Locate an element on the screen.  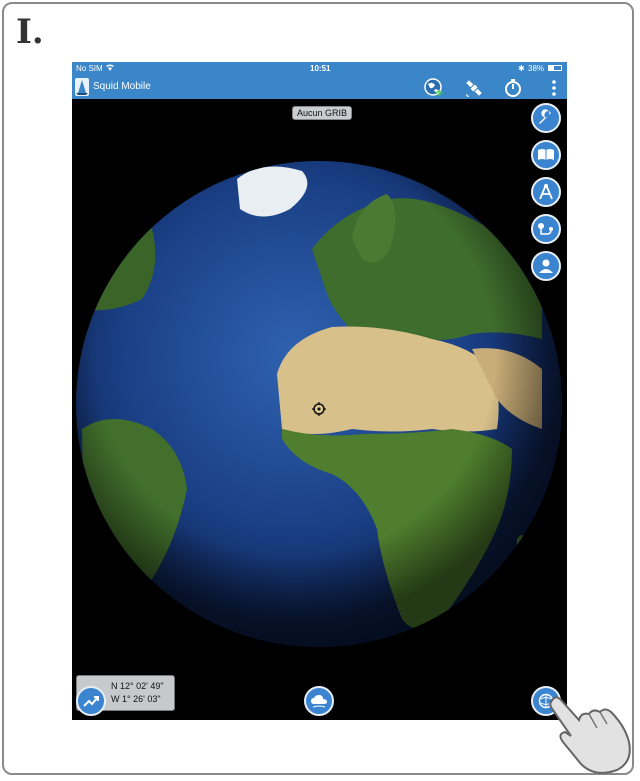
globe-wifi-icon is located at coordinates (434, 88).